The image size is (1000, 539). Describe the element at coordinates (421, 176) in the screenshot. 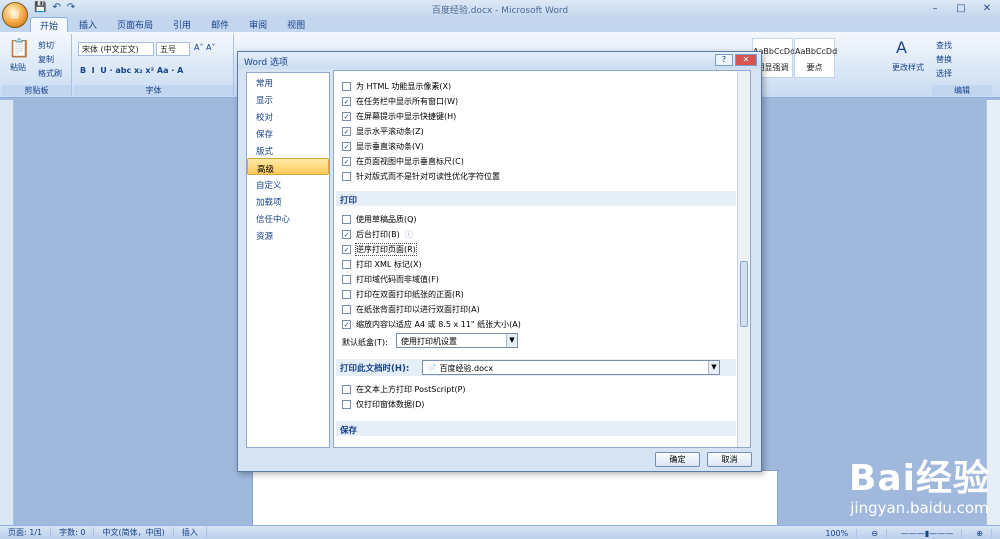

I see `option-optimize-layout: 针对版式而不是针对可读性优化字符位置` at that location.